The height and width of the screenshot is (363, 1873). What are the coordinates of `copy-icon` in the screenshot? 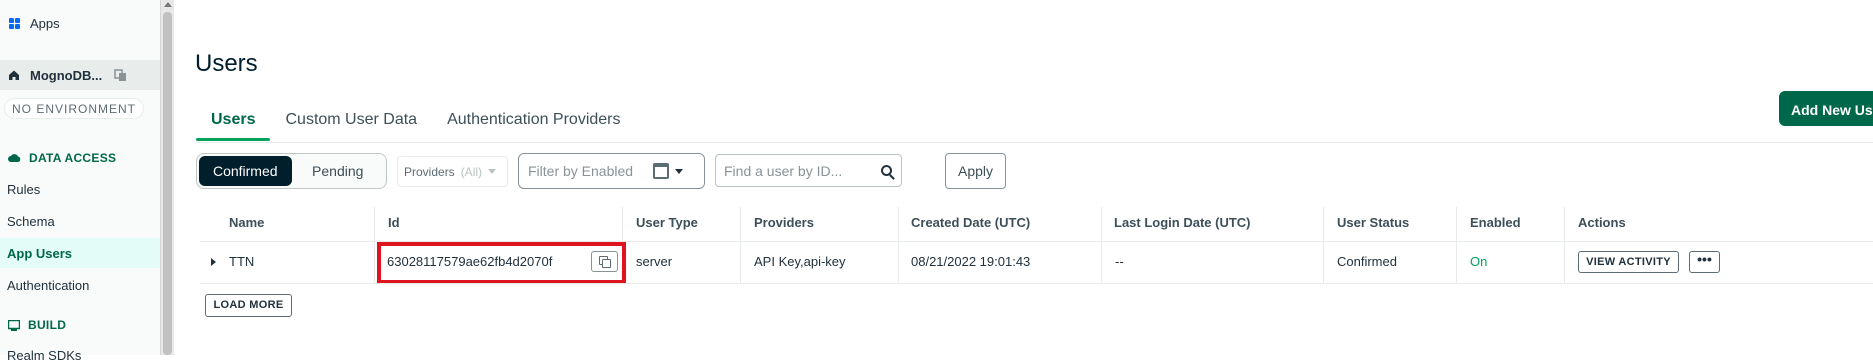 It's located at (120, 75).